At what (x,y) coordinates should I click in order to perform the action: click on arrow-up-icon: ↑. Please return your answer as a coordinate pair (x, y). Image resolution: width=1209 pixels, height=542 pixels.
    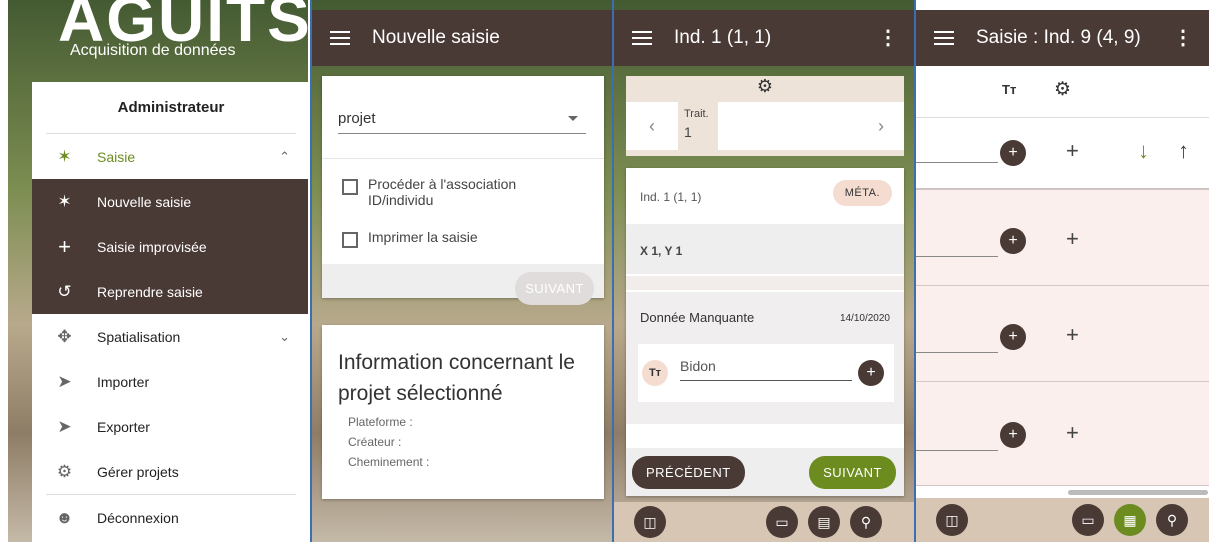
    Looking at the image, I should click on (1183, 151).